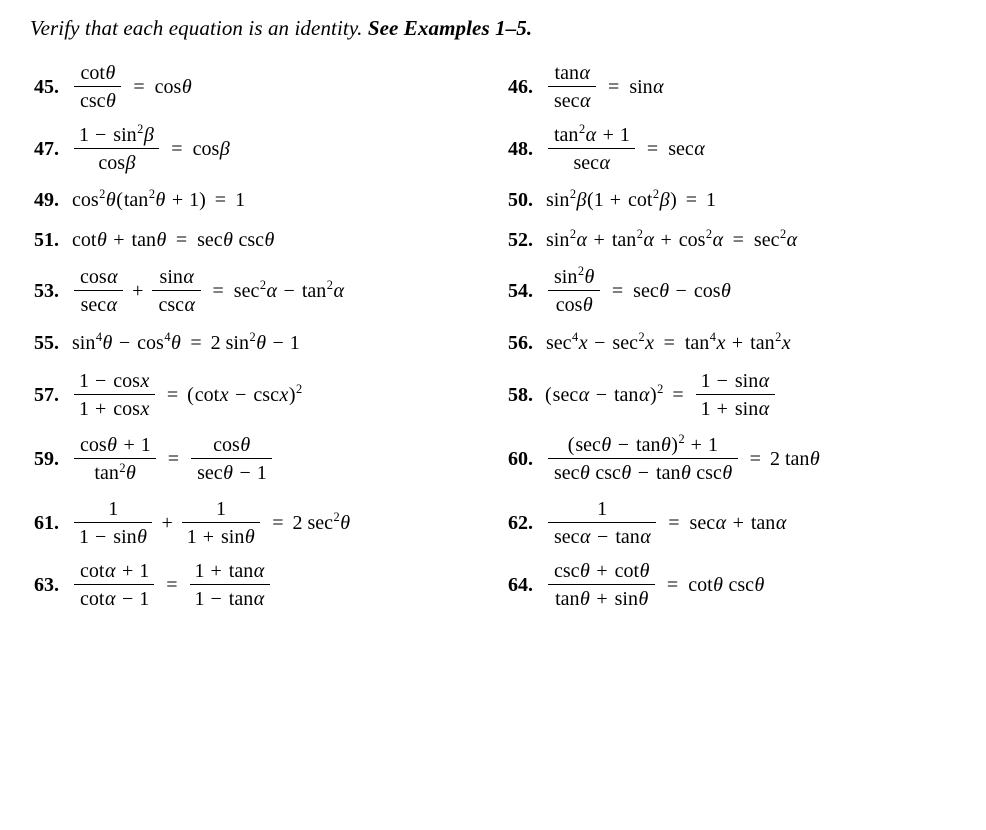 This screenshot has height=830, width=986. I want to click on fraction-numerator: tan α, so click(572, 74).